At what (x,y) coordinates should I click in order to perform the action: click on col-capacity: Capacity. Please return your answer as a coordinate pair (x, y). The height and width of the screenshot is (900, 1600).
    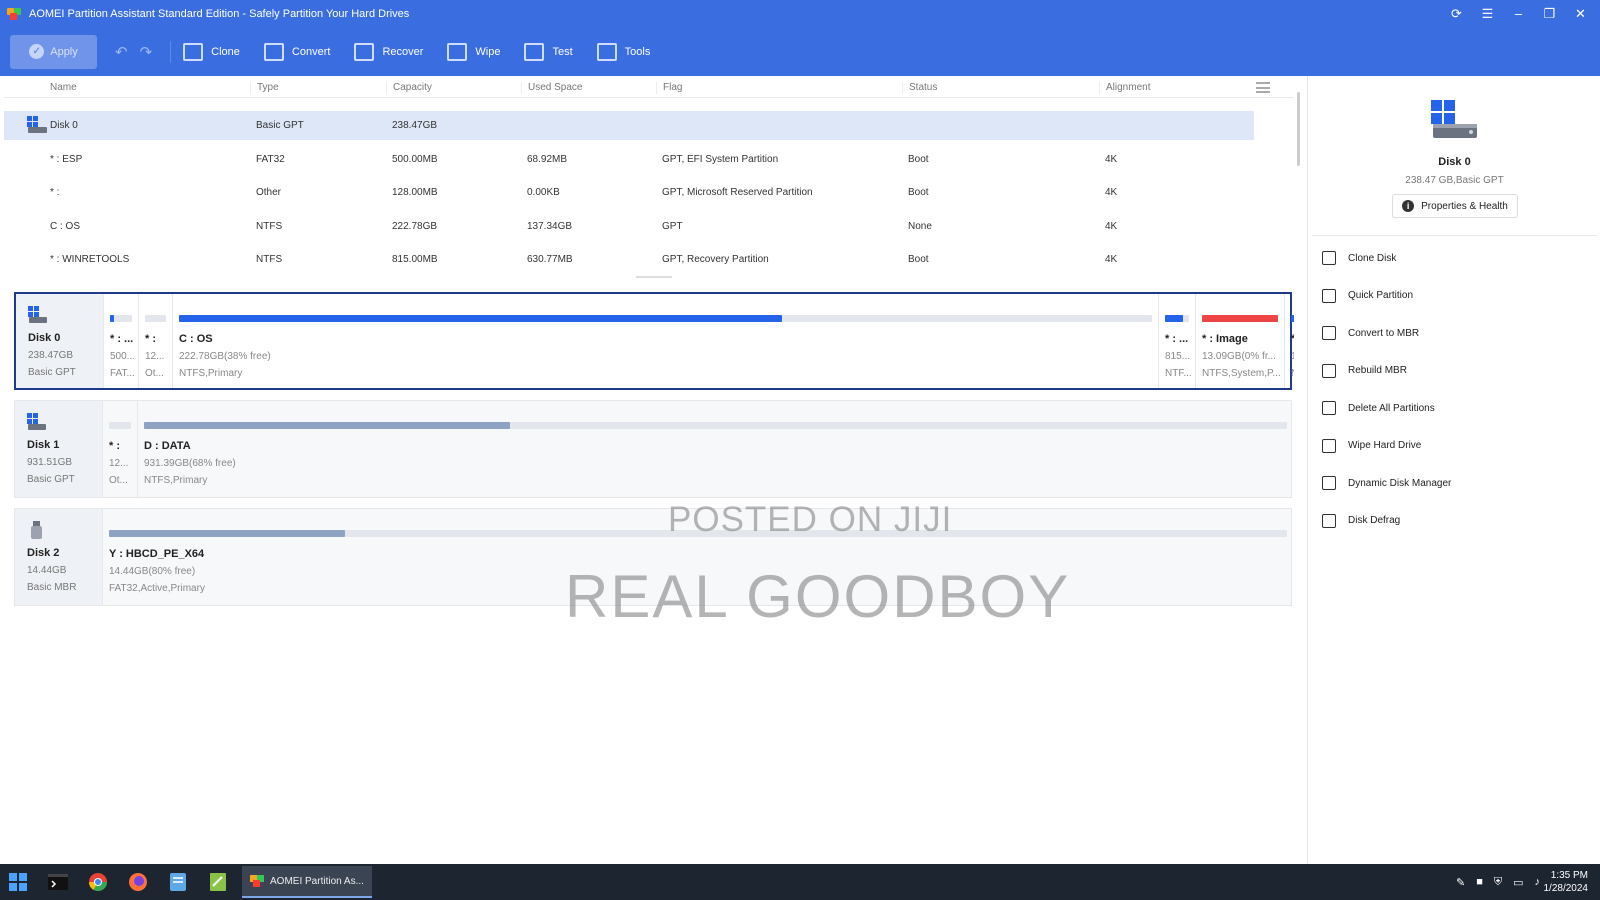
    Looking at the image, I should click on (409, 88).